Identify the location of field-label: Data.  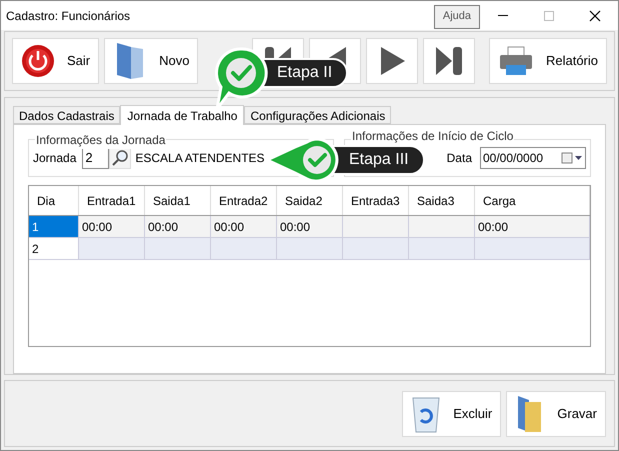
(459, 158).